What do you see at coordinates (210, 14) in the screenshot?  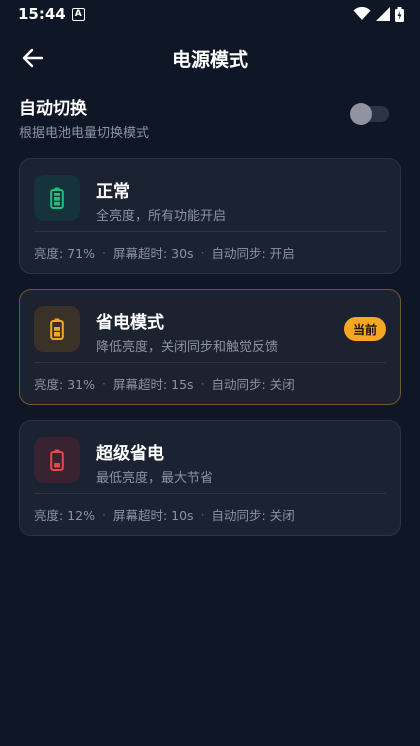 I see `status-bar: 15:44 A` at bounding box center [210, 14].